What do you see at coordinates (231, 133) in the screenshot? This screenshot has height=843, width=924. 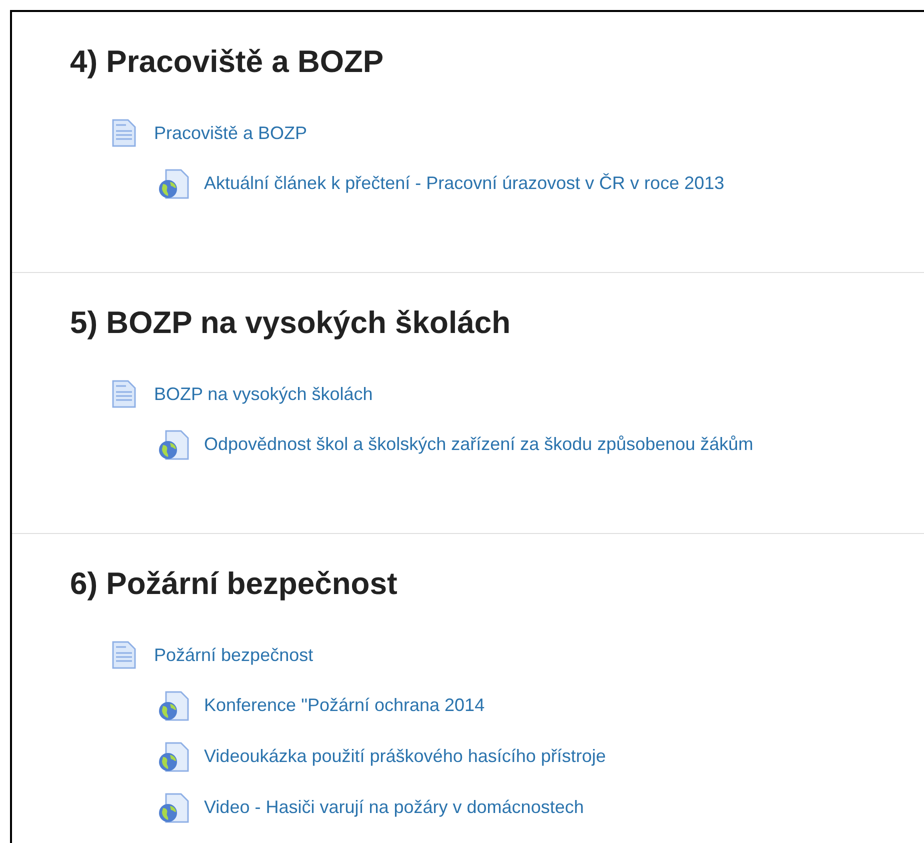 I see `page-link: Pracoviště a BOZP` at bounding box center [231, 133].